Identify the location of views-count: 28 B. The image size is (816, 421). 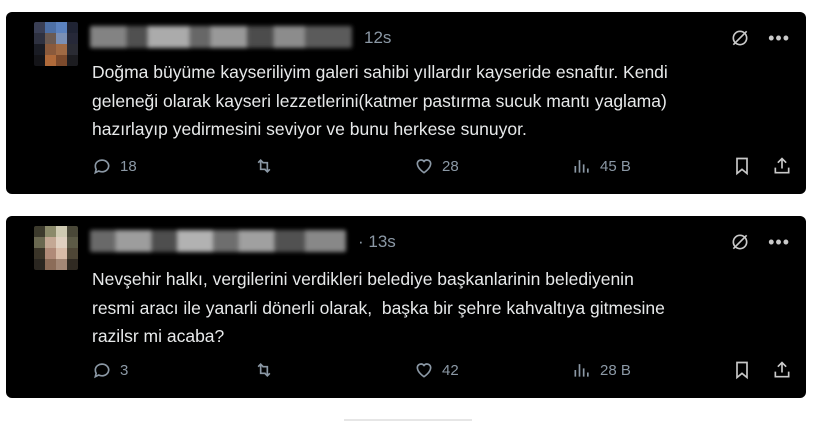
(615, 370).